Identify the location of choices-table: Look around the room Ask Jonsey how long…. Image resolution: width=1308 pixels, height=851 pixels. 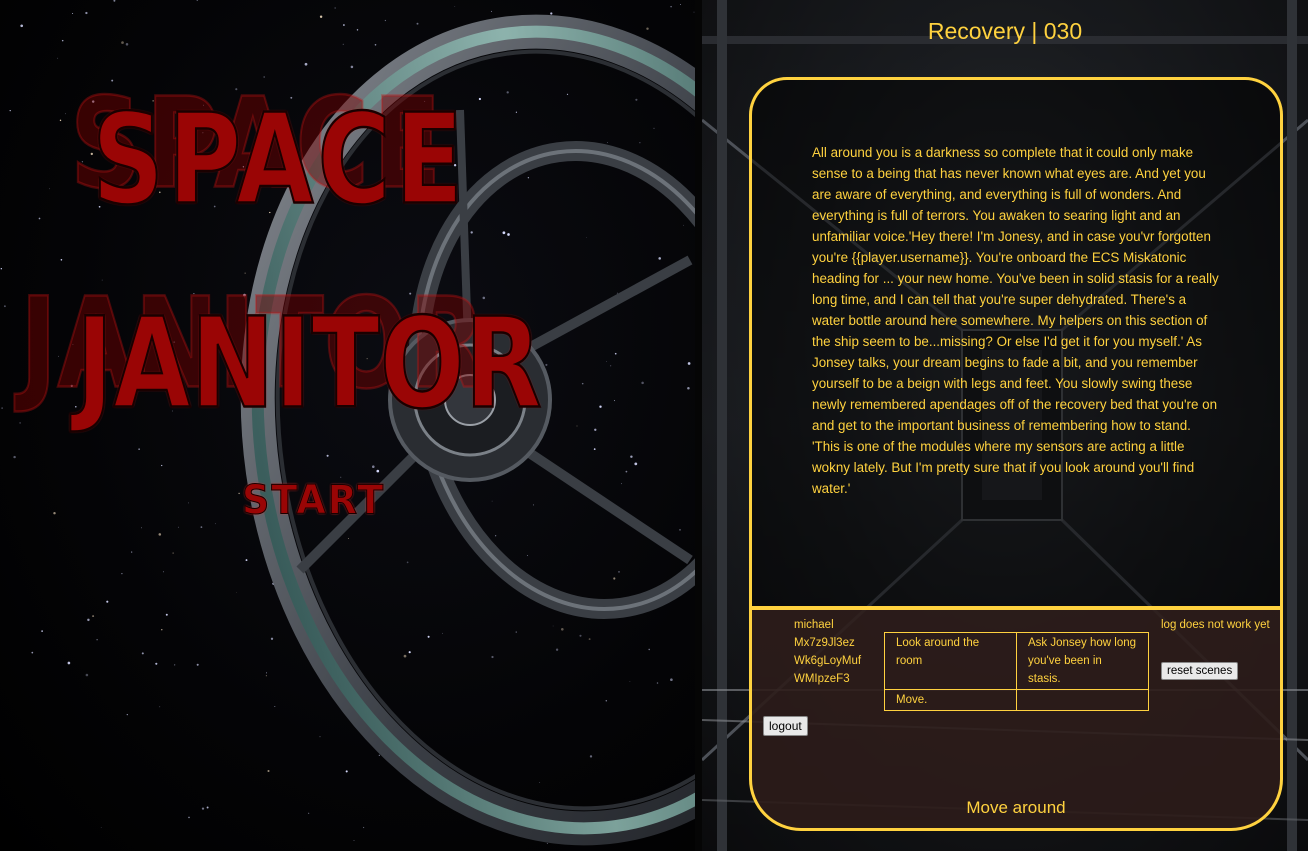
(1016, 671).